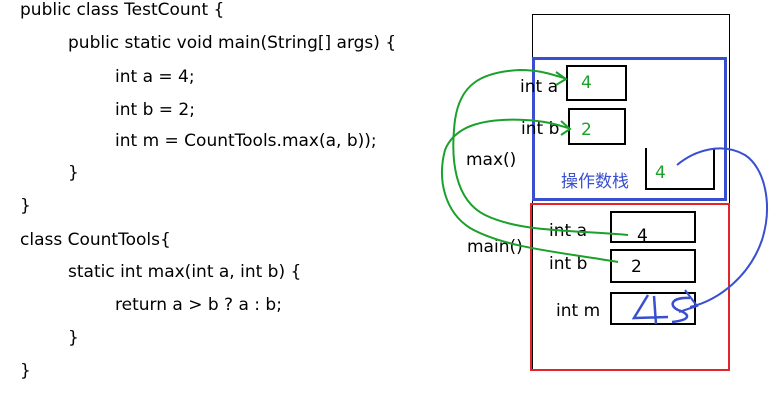 The image size is (784, 402). Describe the element at coordinates (578, 311) in the screenshot. I see `main-var-m-label: int m` at that location.